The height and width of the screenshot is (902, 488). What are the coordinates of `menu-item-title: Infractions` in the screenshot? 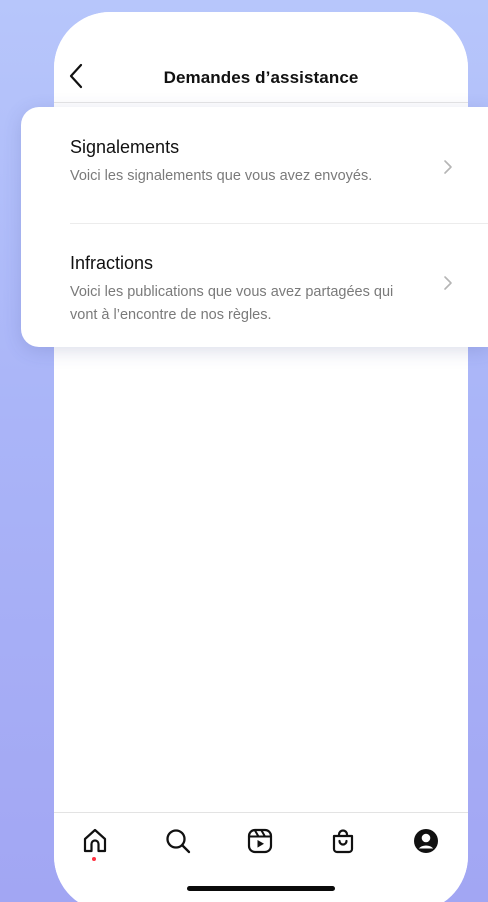 It's located at (112, 263).